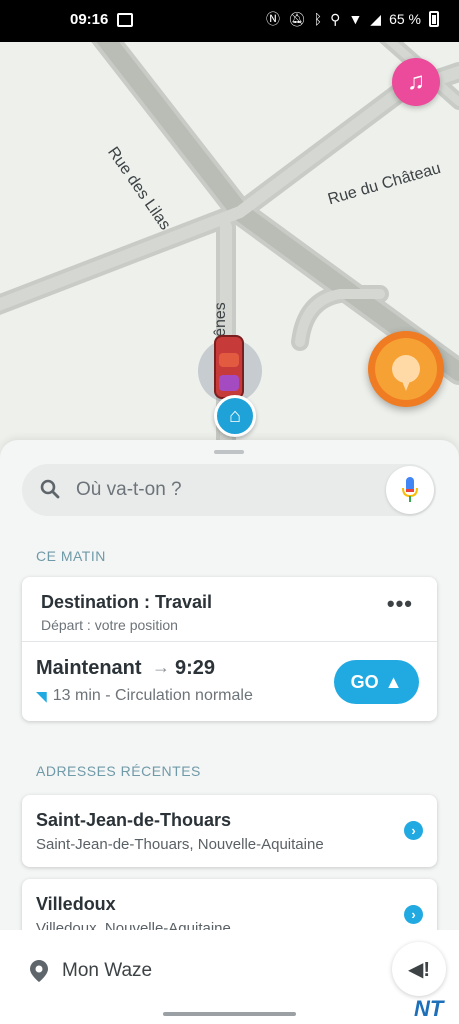 The height and width of the screenshot is (1024, 459). I want to click on search-icon, so click(50, 489).